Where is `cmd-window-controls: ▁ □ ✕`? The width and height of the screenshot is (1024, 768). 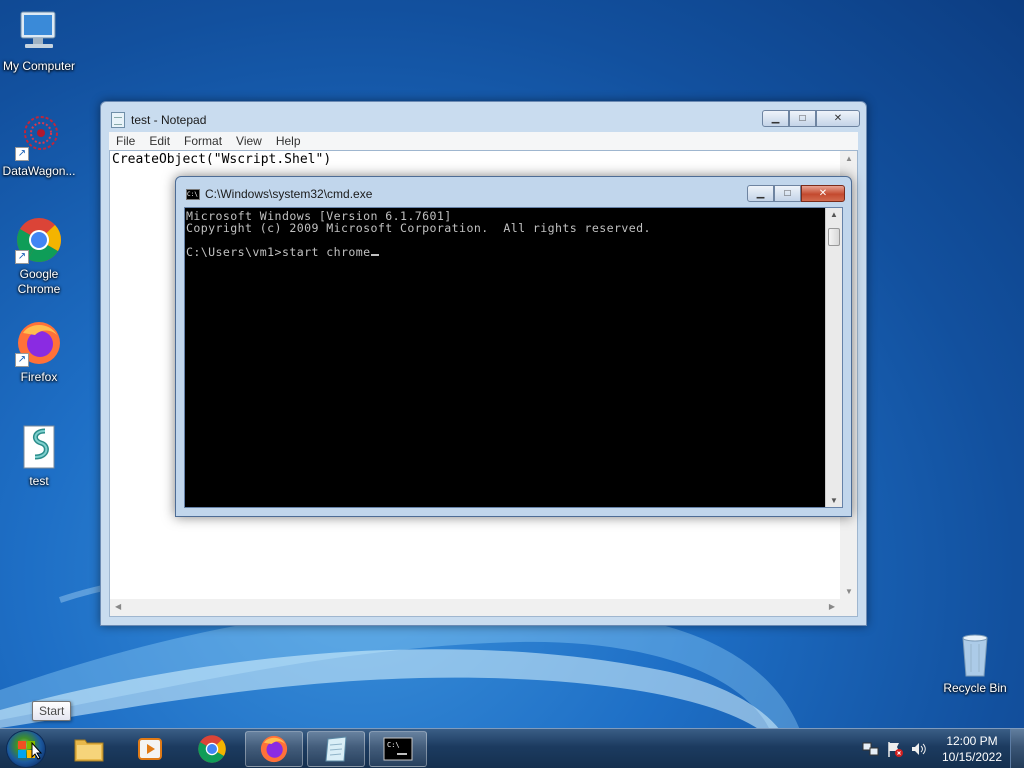
cmd-window-controls: ▁ □ ✕ is located at coordinates (796, 193).